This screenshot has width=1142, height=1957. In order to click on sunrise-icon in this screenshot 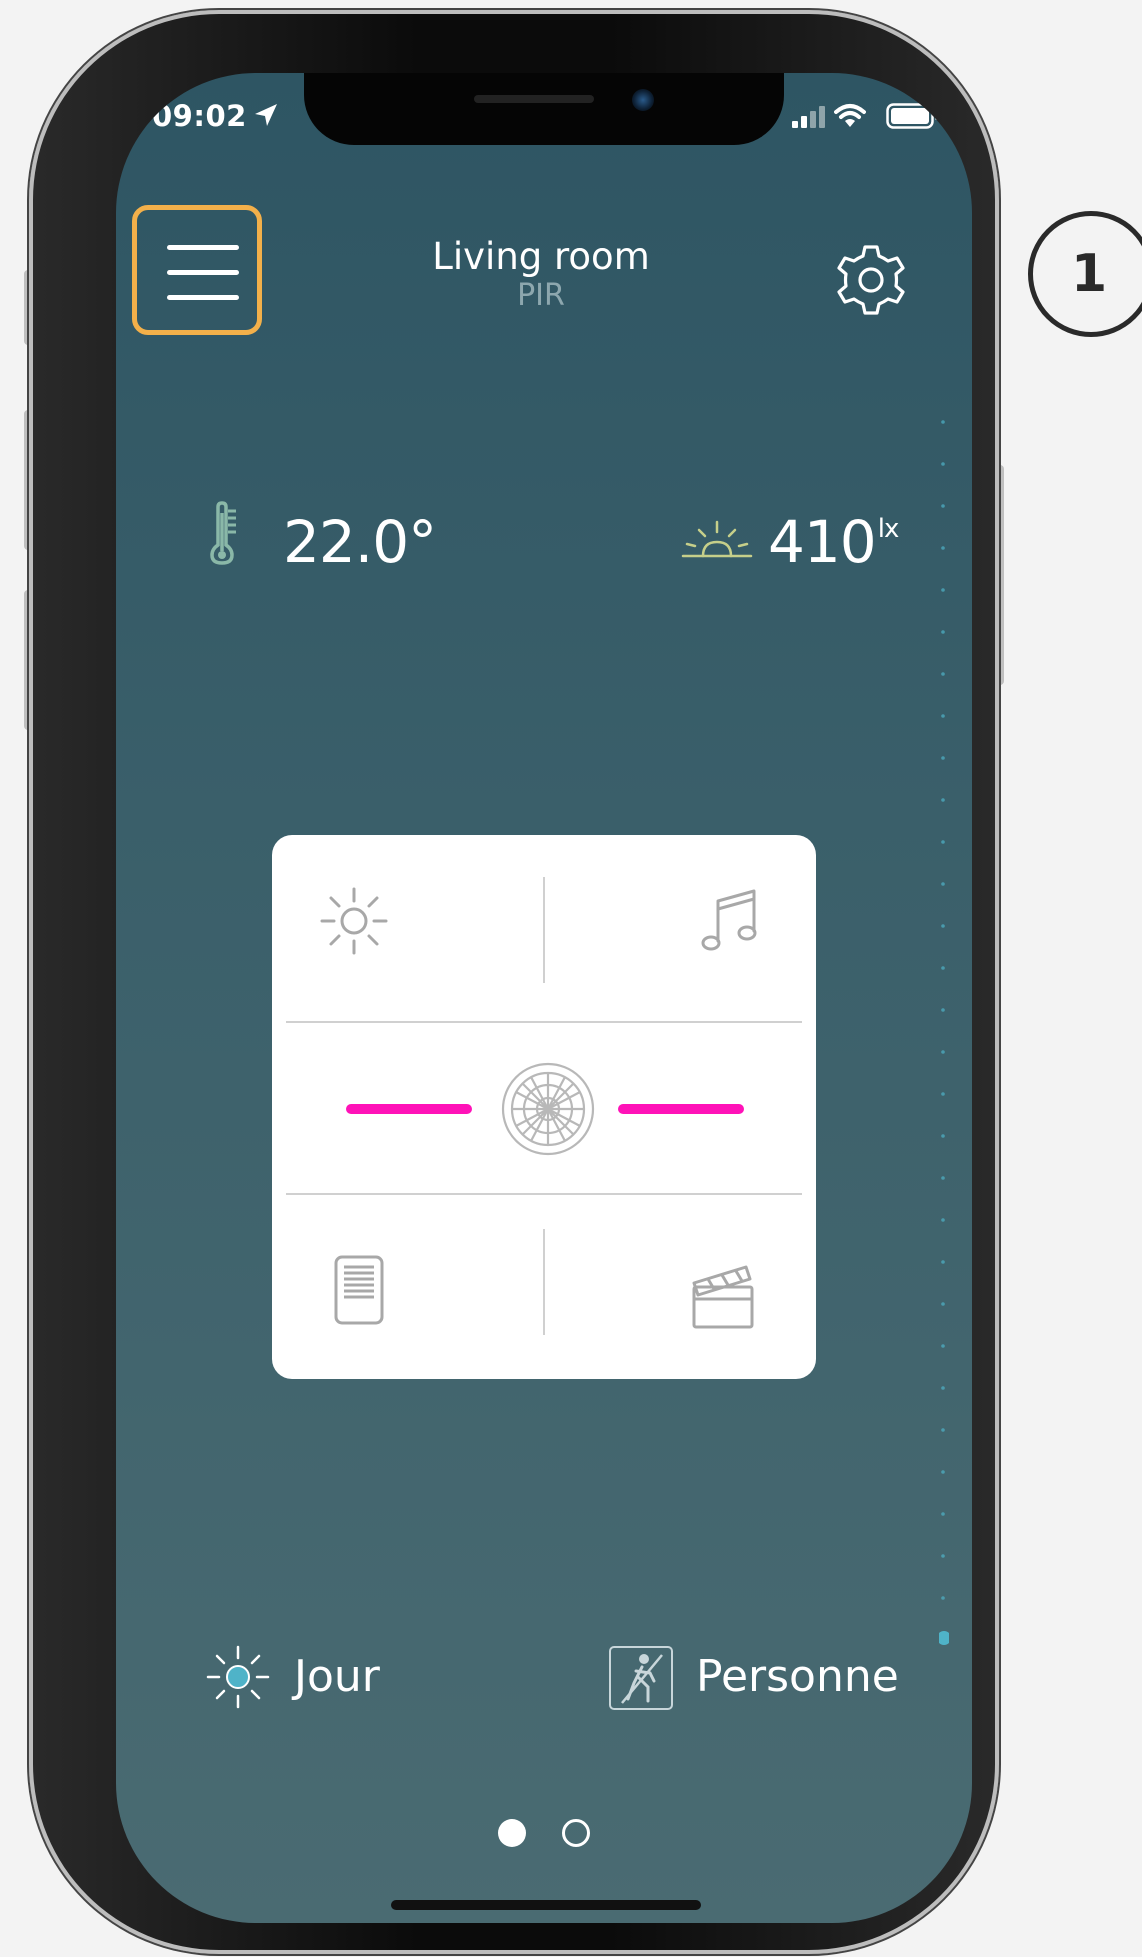, I will do `click(717, 539)`.